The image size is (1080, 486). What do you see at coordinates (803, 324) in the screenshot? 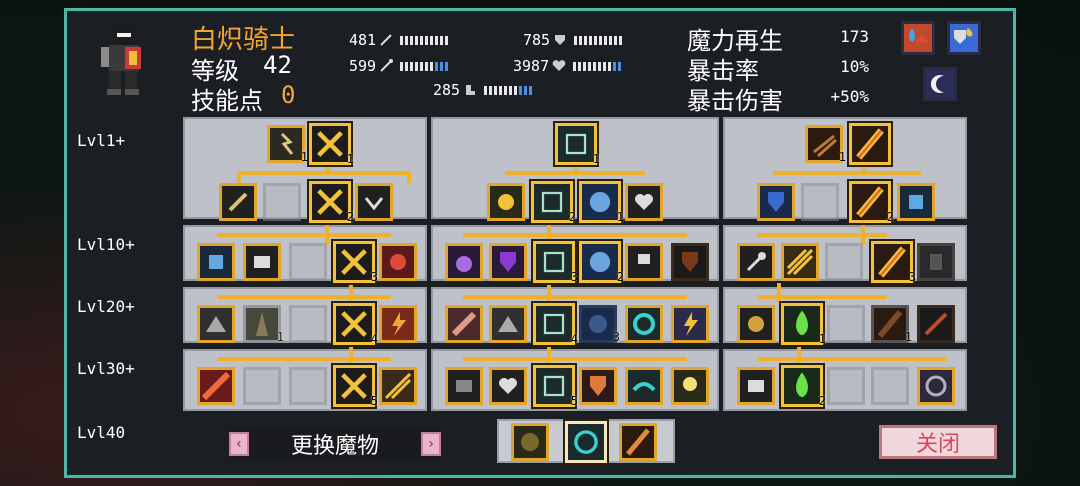
I see `skill-node-green-flame: 1` at bounding box center [803, 324].